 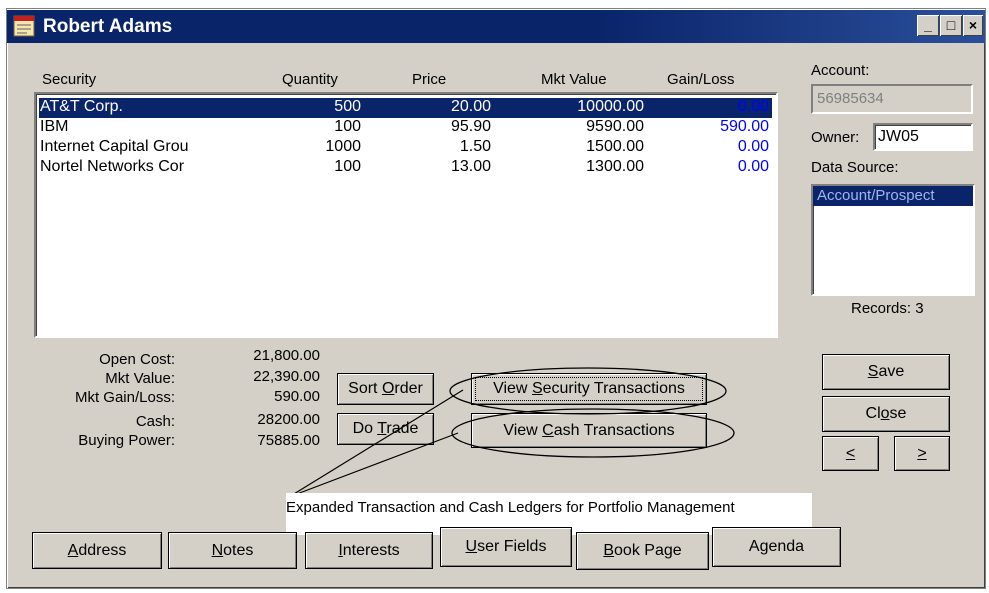 I want to click on next-record-button: >, so click(x=922, y=453).